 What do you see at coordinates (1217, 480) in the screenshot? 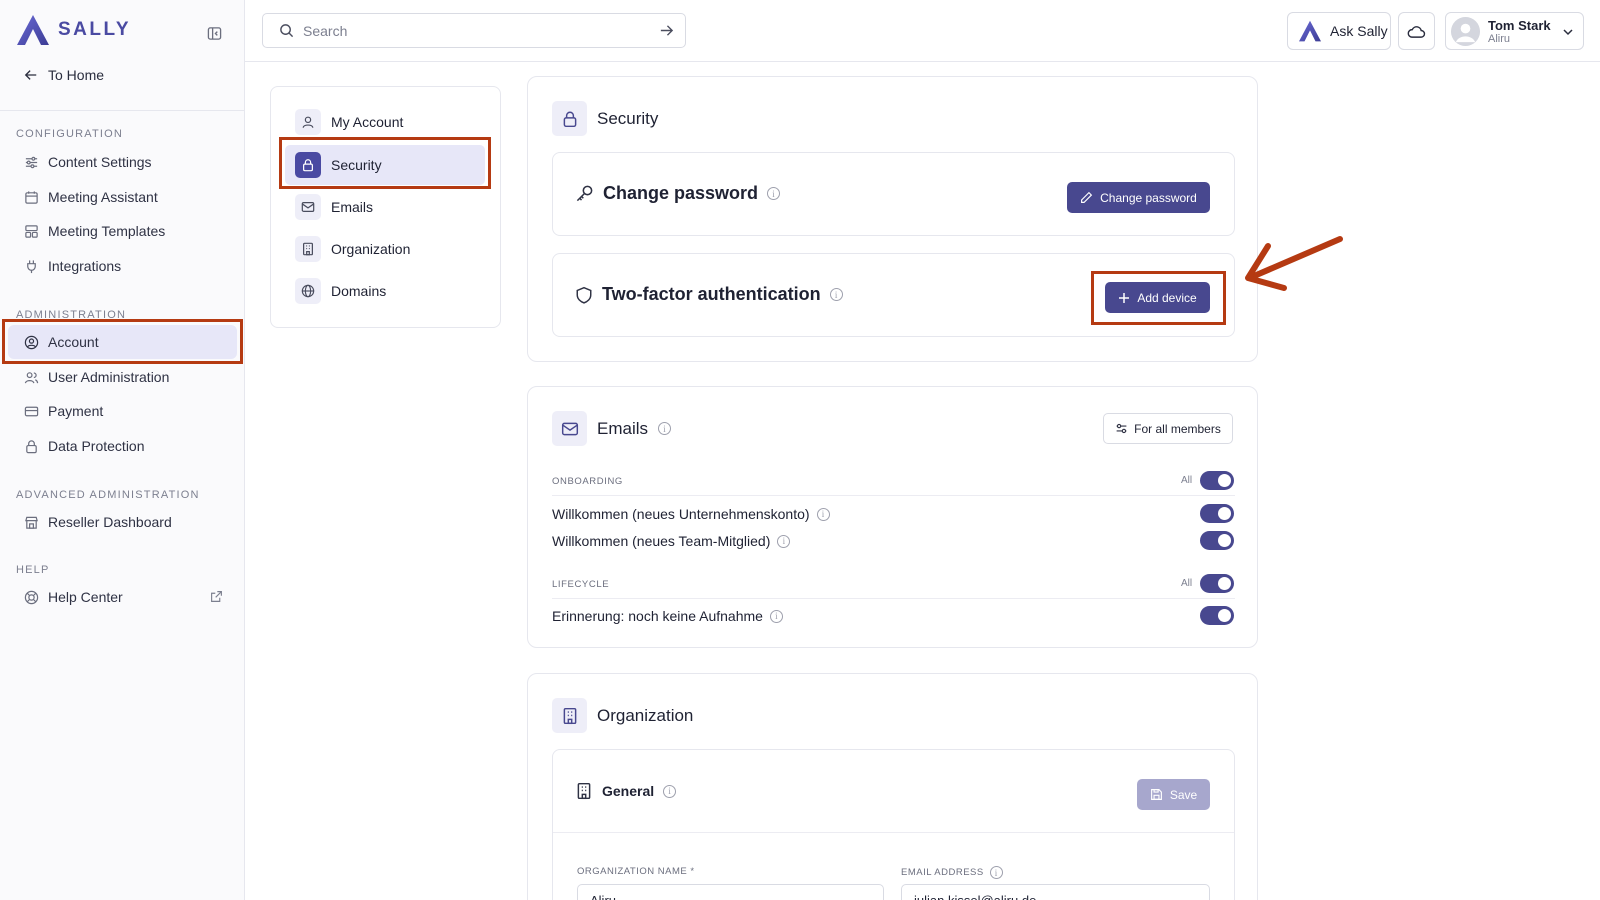
I see `toggle-onboarding-all` at bounding box center [1217, 480].